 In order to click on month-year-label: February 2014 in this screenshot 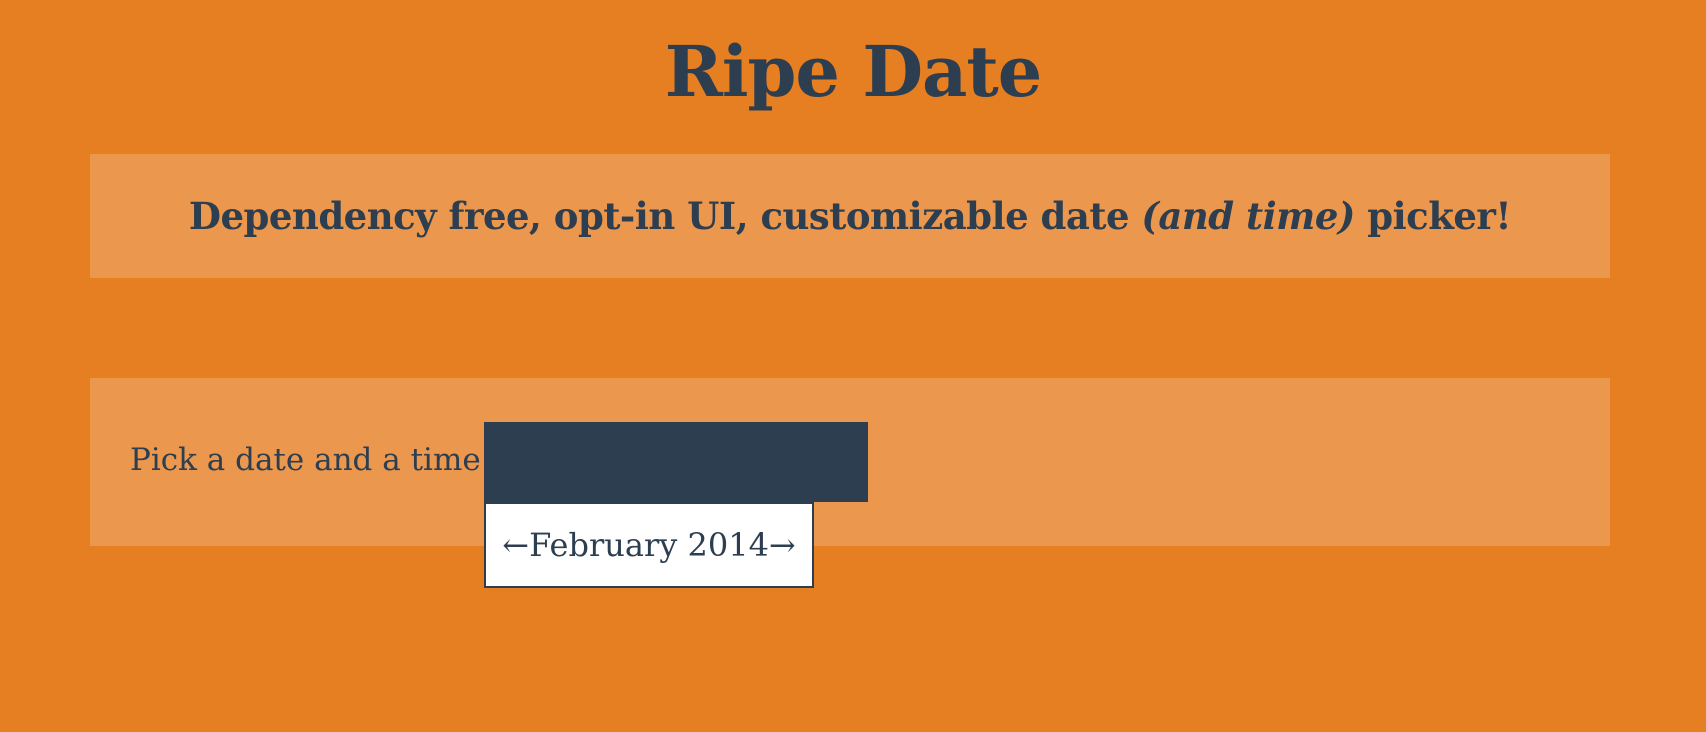, I will do `click(649, 545)`.